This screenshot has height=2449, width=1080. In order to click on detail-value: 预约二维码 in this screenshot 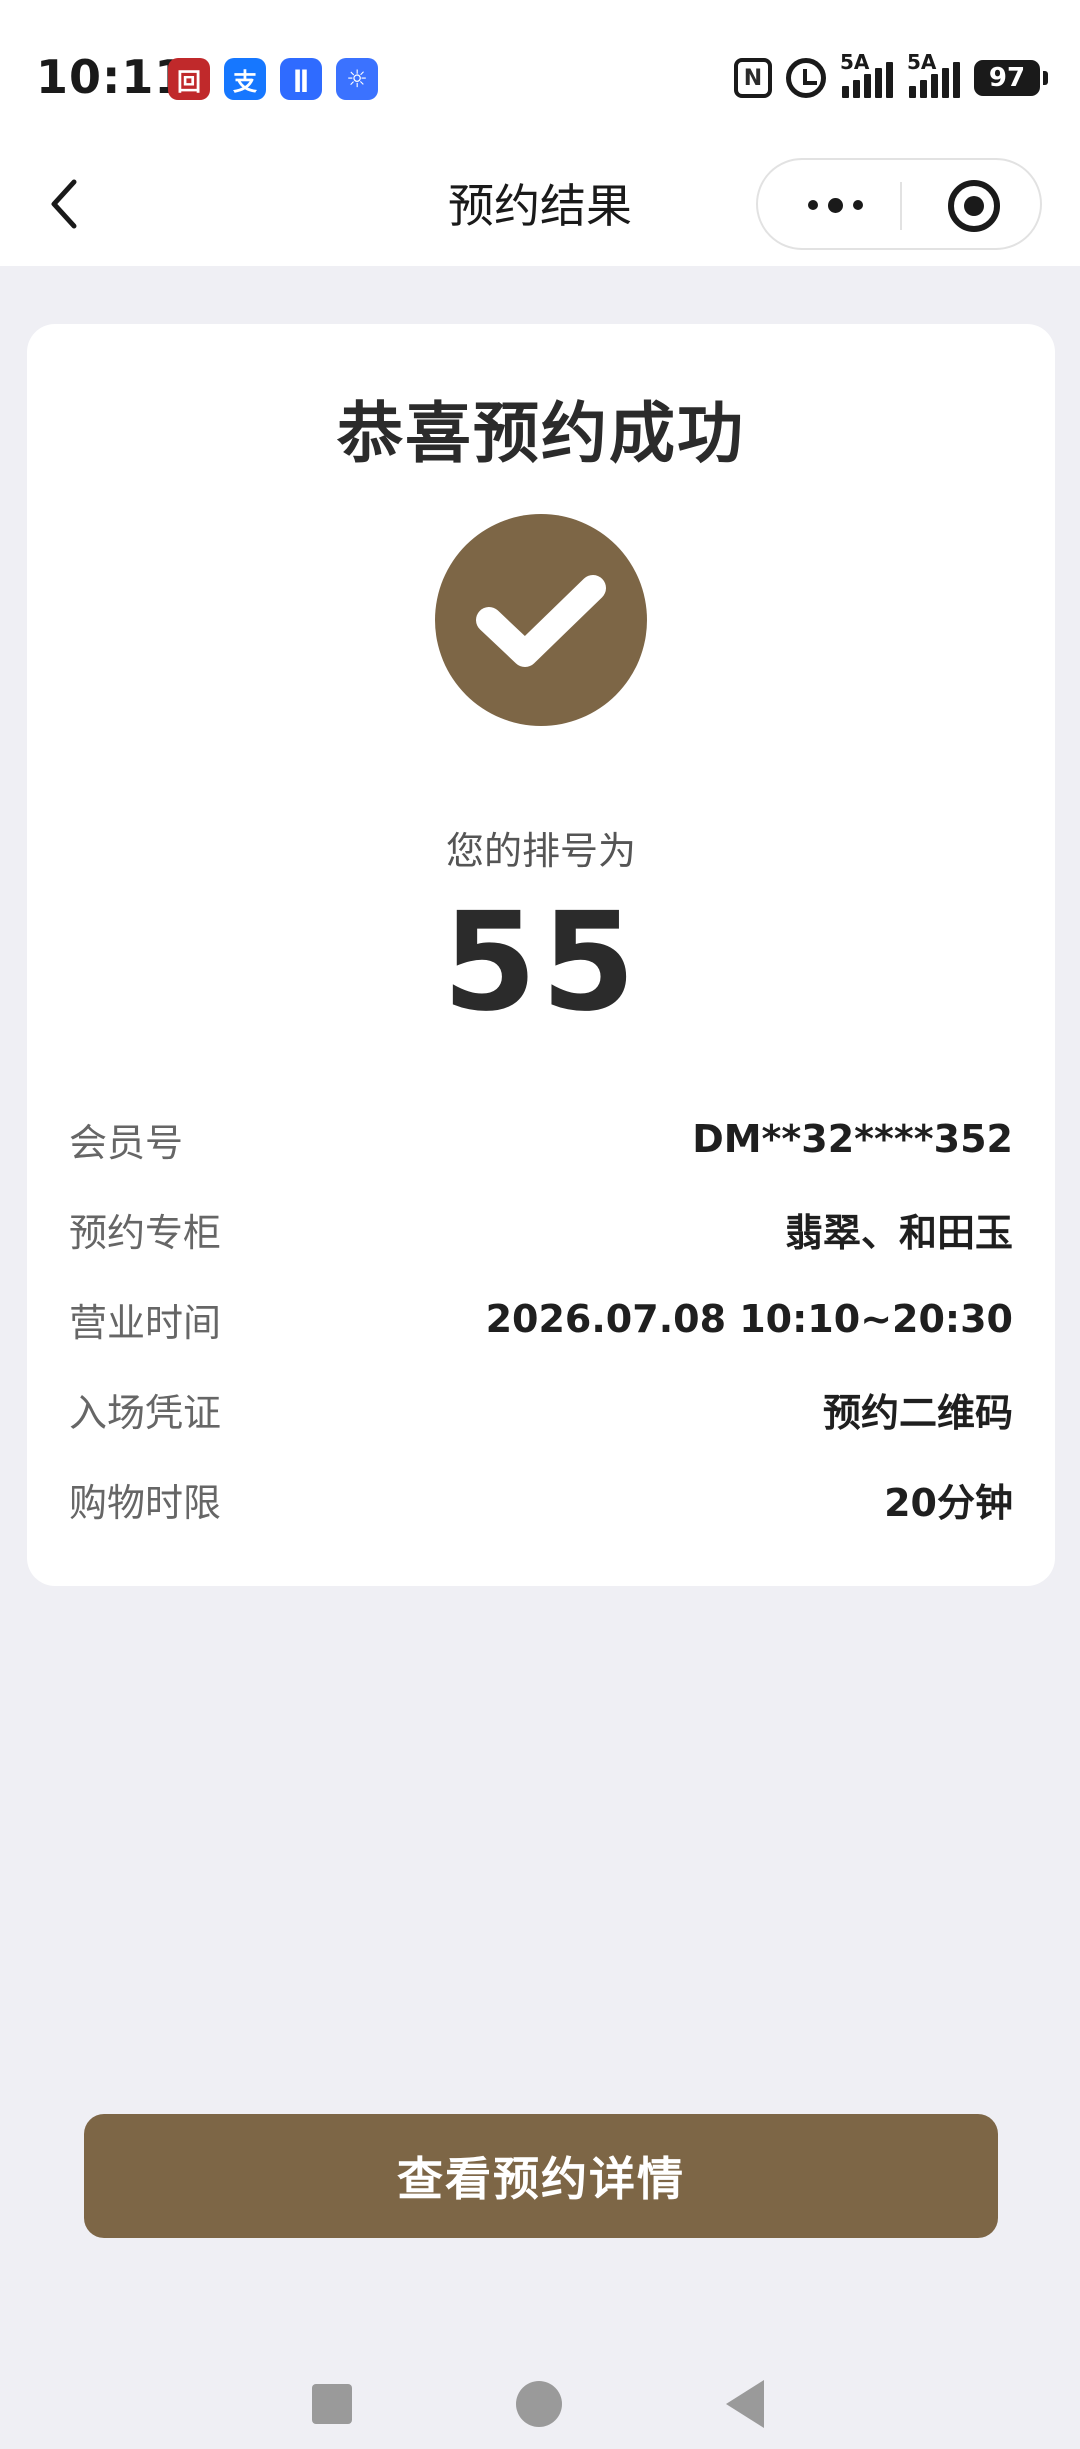, I will do `click(917, 1412)`.